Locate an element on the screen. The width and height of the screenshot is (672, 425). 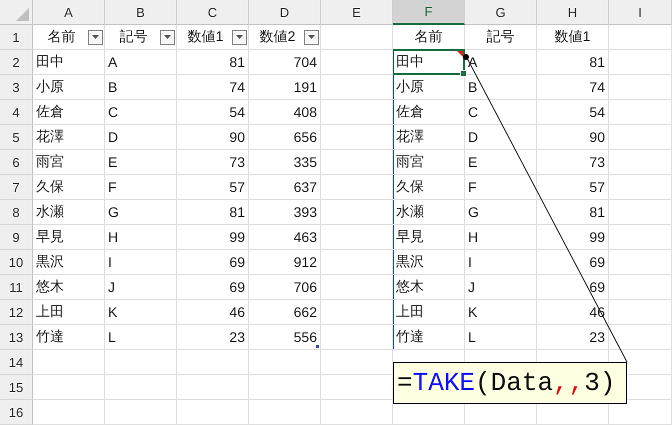
row-header: 6 is located at coordinates (16, 162).